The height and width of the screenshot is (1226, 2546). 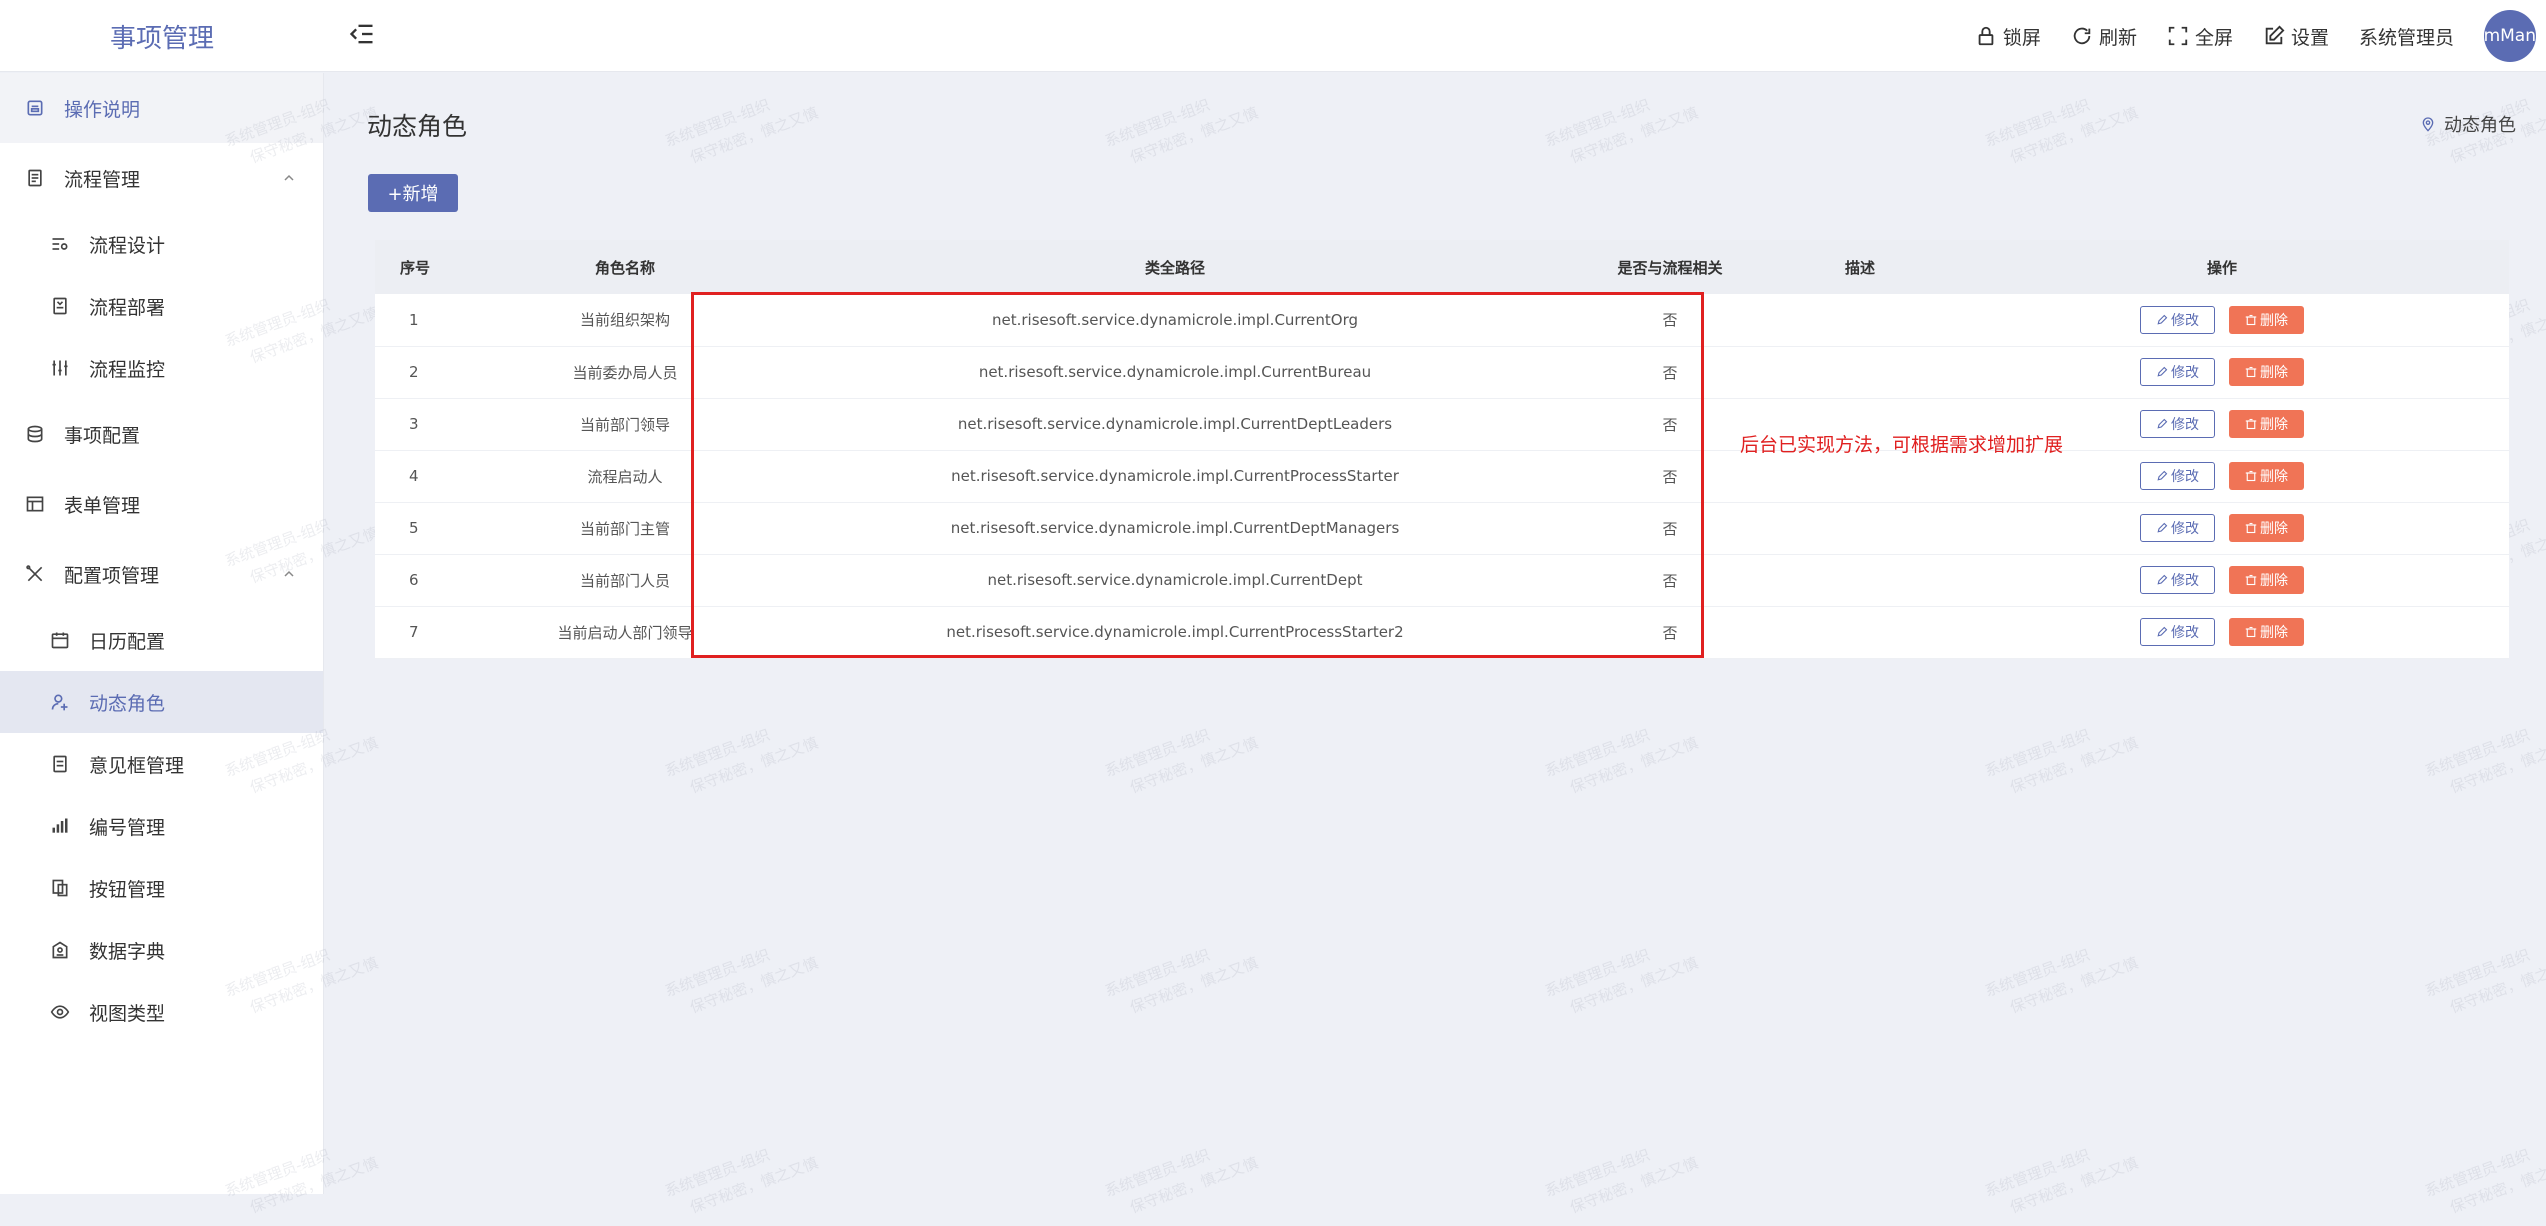 I want to click on sidebar-item-dynamic-role: 动态角色, so click(x=161, y=702).